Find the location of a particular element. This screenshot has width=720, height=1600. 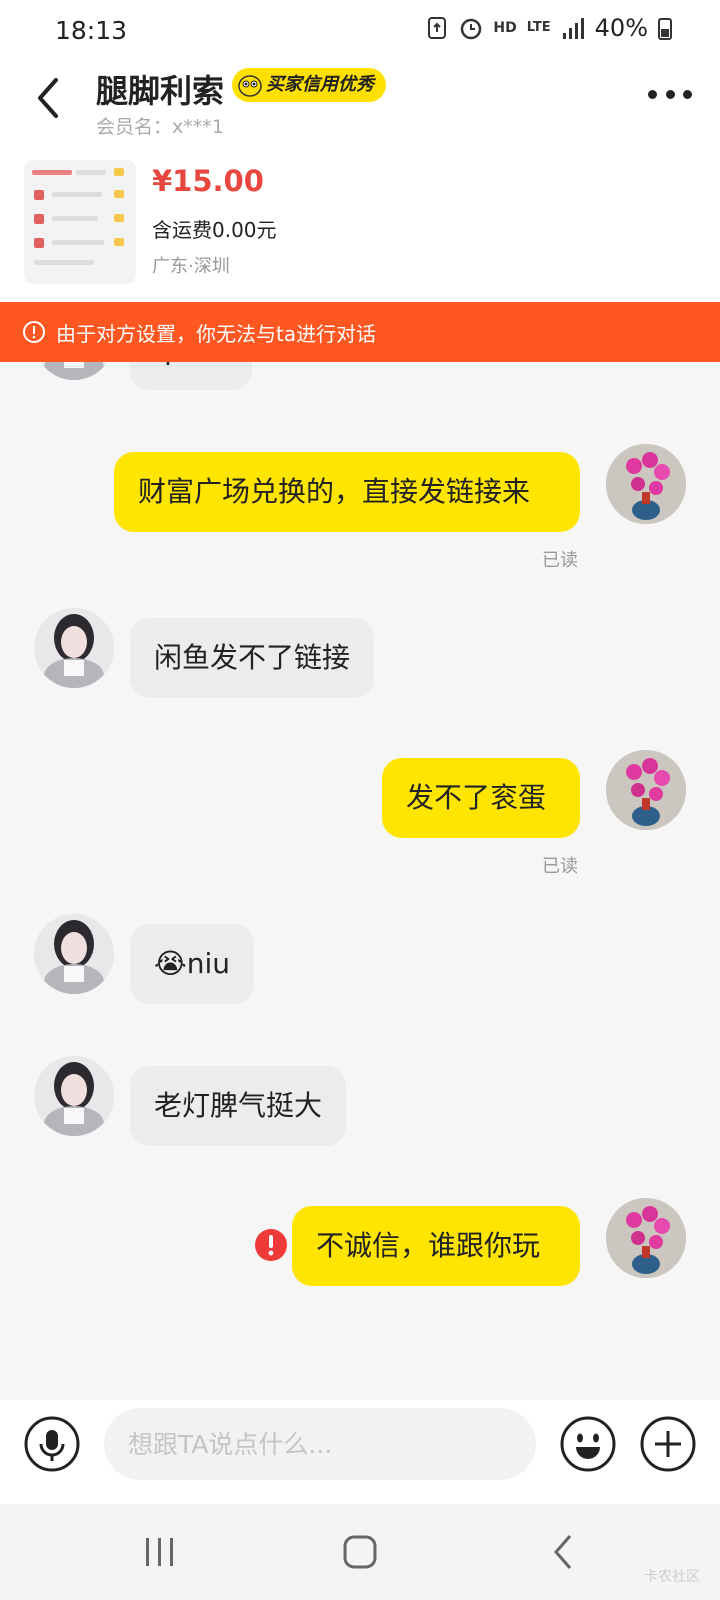

credit-badge-label: 买家信用优秀 is located at coordinates (320, 84).